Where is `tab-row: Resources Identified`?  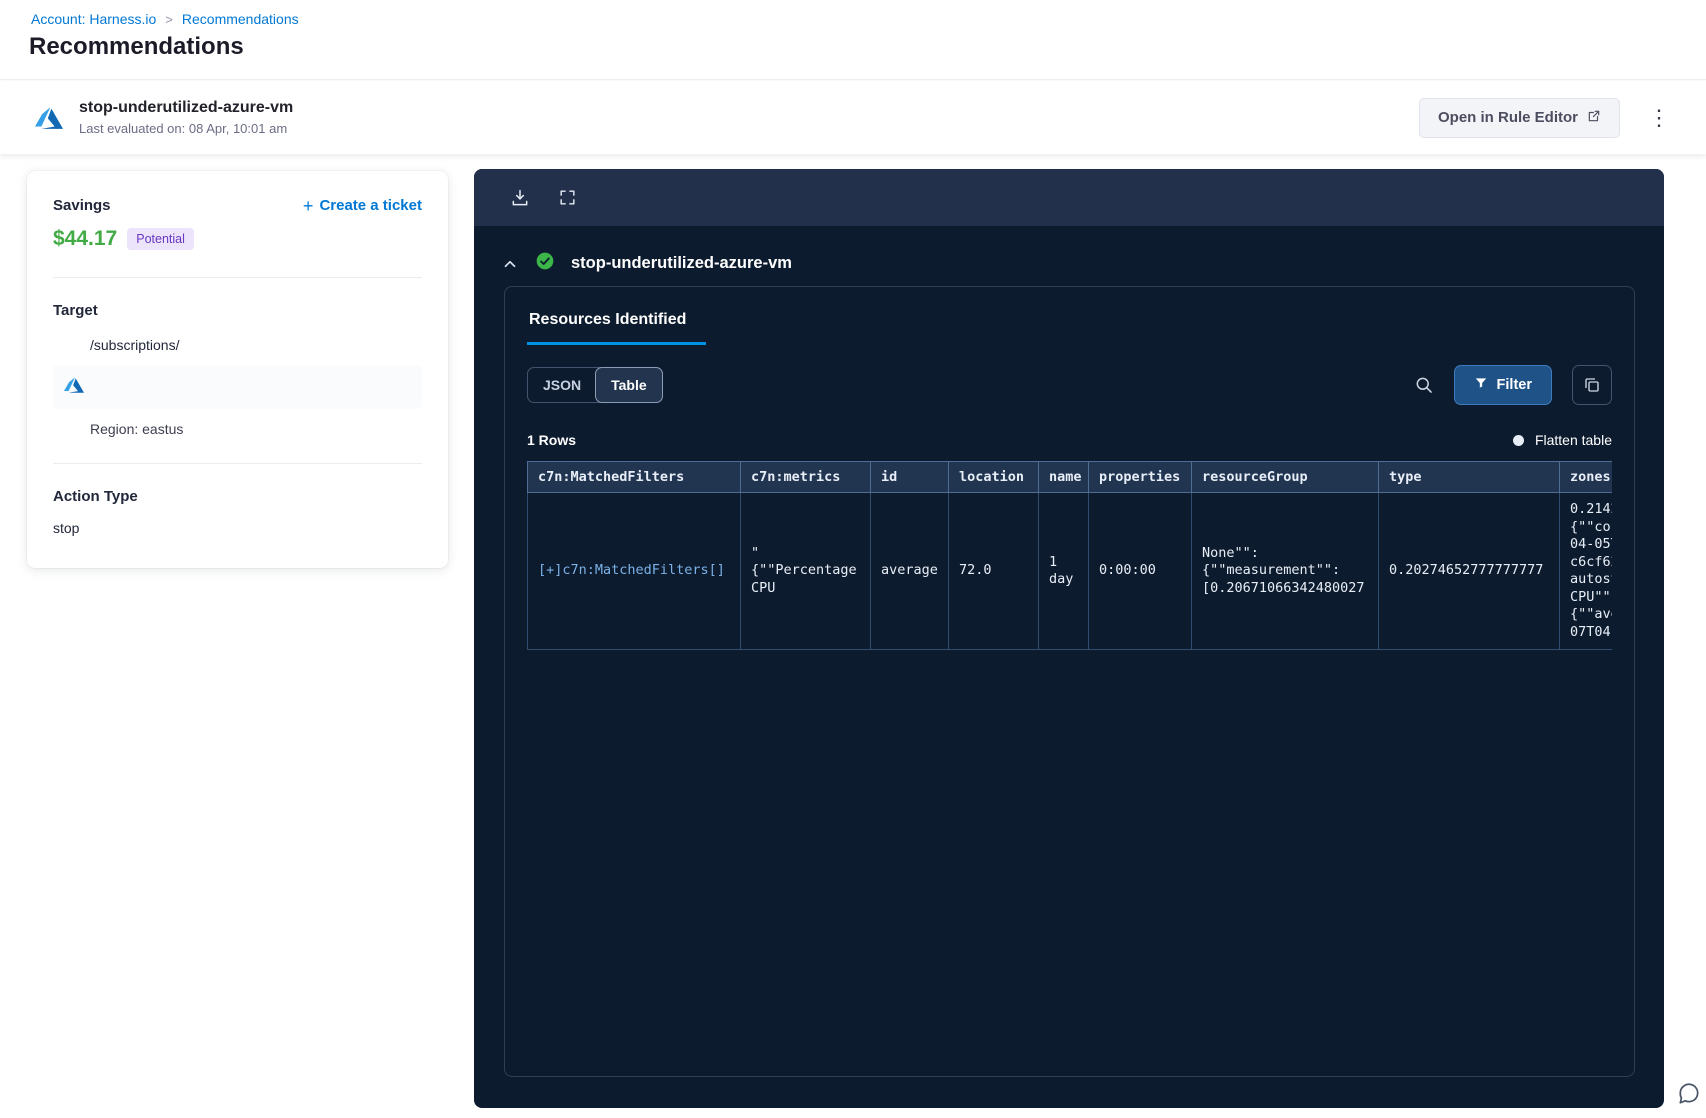 tab-row: Resources Identified is located at coordinates (1069, 326).